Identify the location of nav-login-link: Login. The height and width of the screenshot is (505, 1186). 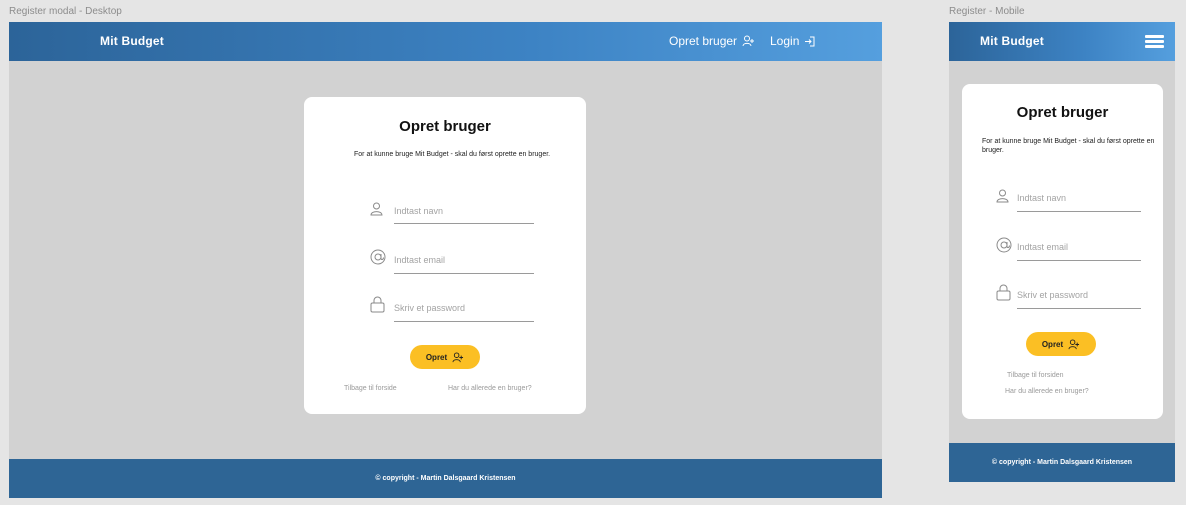
(792, 41).